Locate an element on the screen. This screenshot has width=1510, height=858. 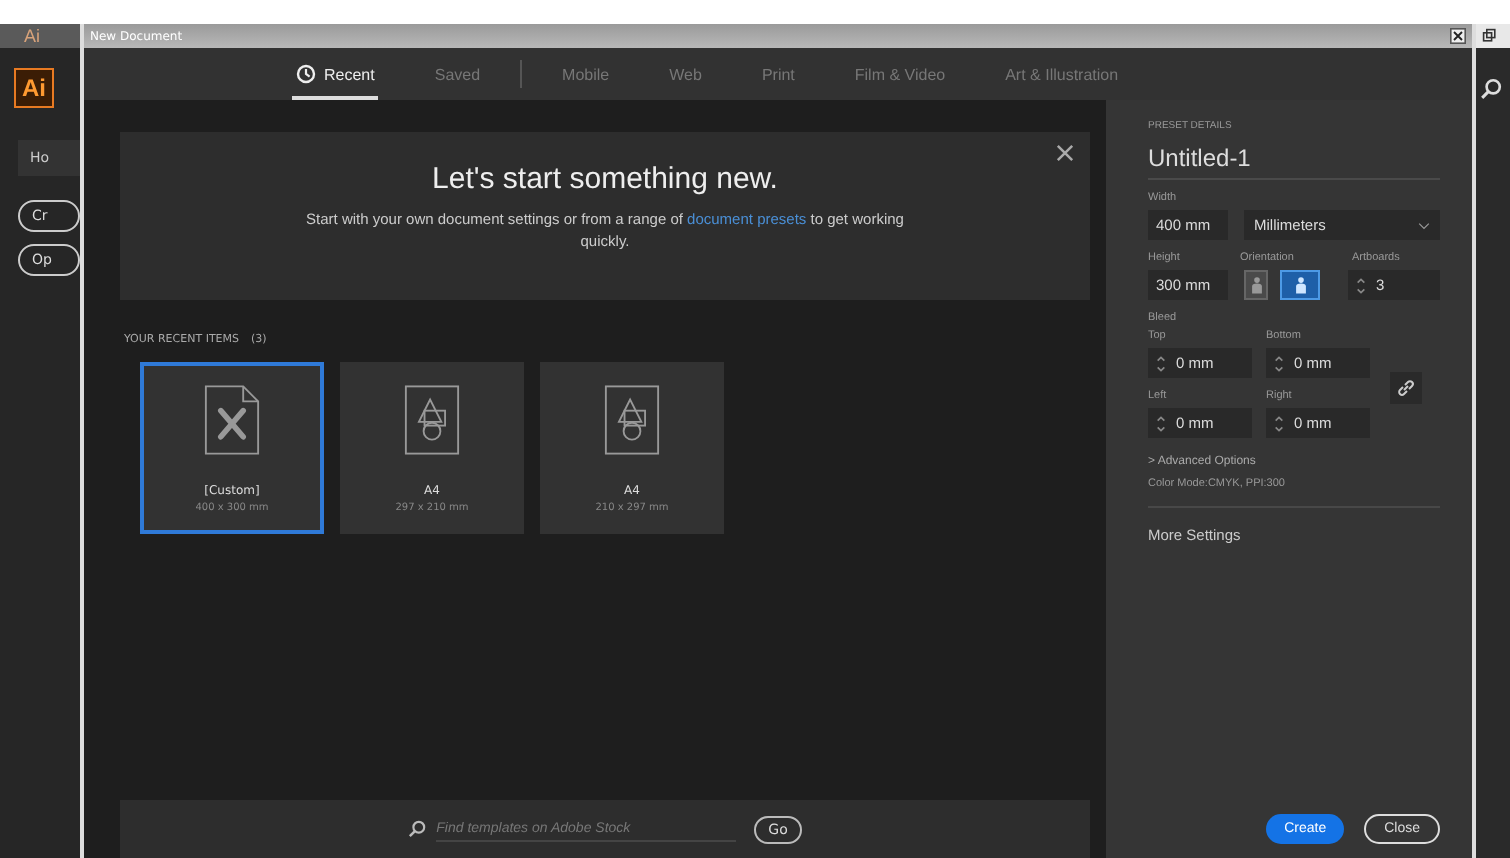
banner-title: Let's start something new. is located at coordinates (605, 179).